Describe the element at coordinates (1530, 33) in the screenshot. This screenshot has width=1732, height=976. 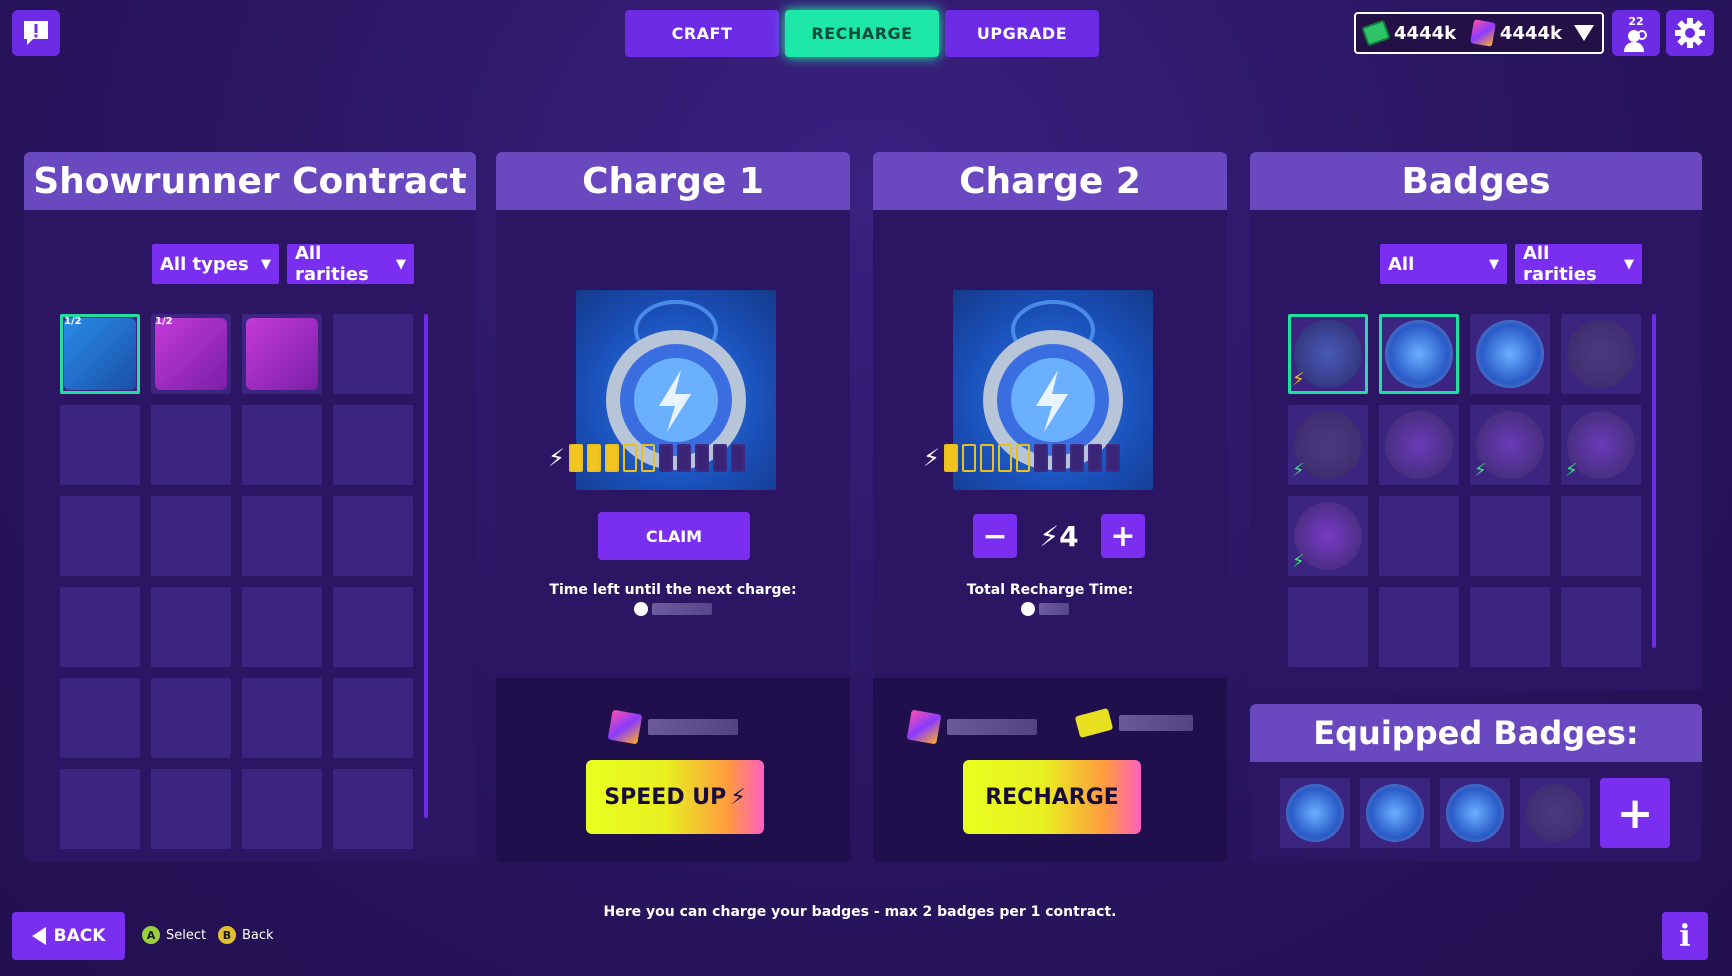
I see `cube-amount: 4444k` at that location.